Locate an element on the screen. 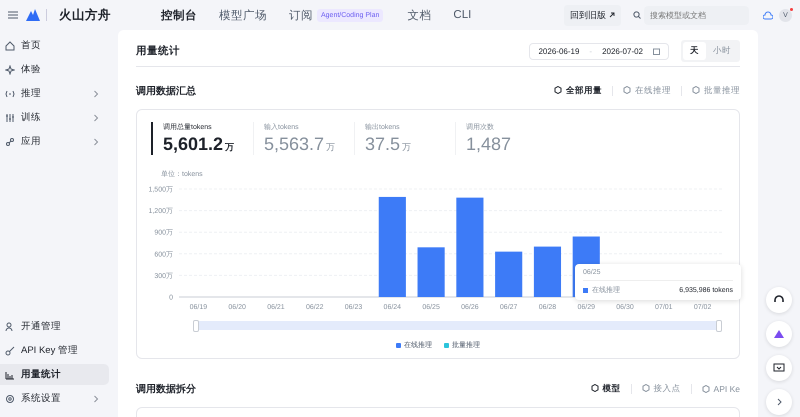 The height and width of the screenshot is (417, 800). filter-tab: 模型 is located at coordinates (605, 389).